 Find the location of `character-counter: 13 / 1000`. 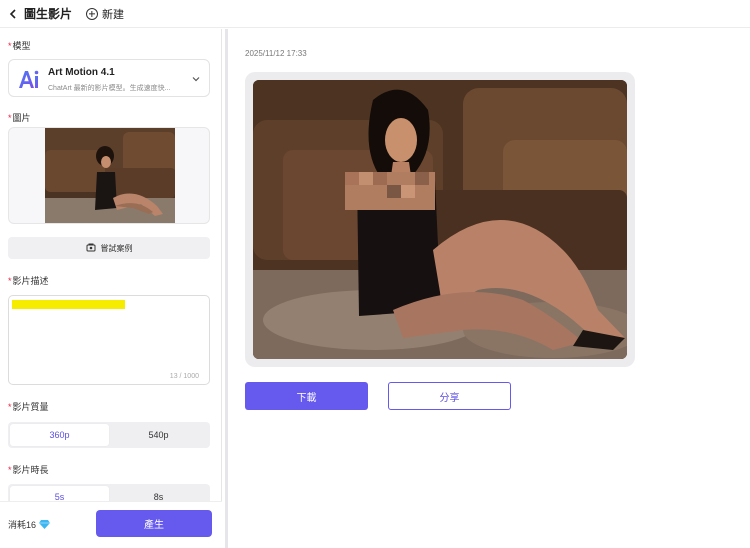

character-counter: 13 / 1000 is located at coordinates (184, 376).